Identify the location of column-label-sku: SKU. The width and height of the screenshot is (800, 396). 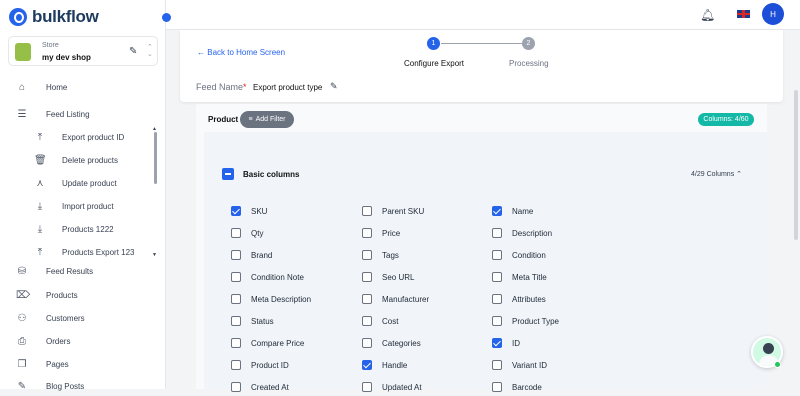
(259, 211).